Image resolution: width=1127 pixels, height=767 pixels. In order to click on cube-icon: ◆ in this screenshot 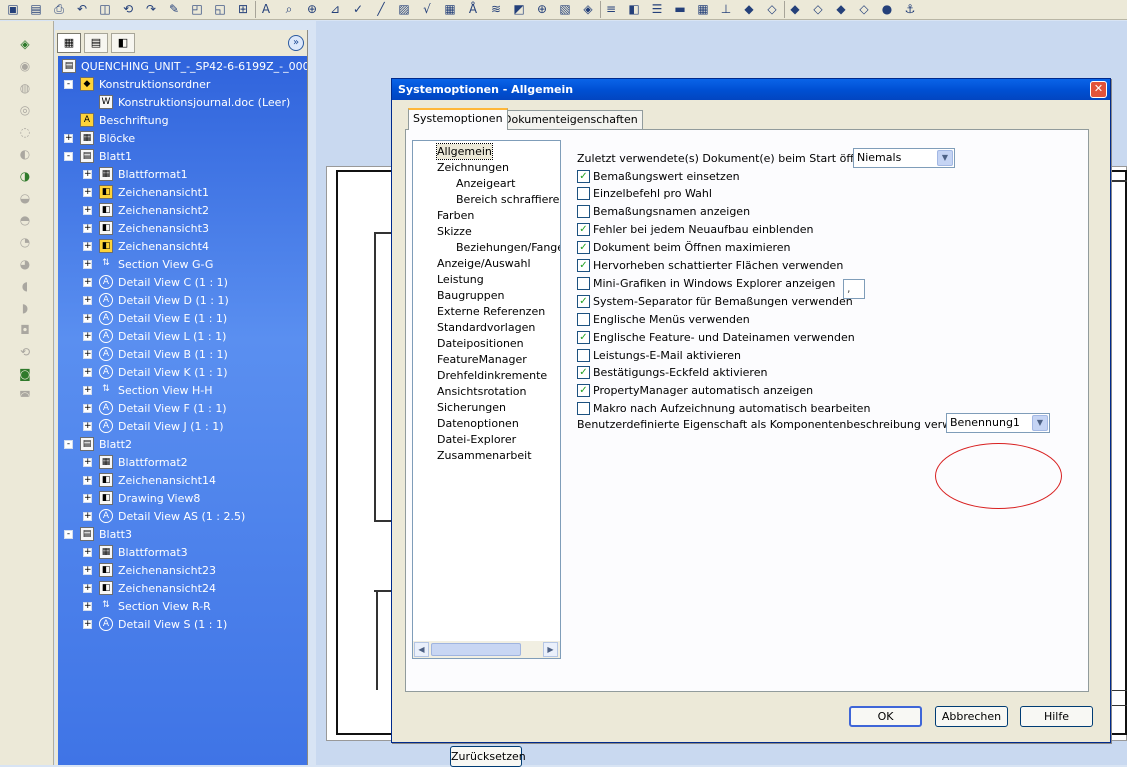, I will do `click(795, 9)`.